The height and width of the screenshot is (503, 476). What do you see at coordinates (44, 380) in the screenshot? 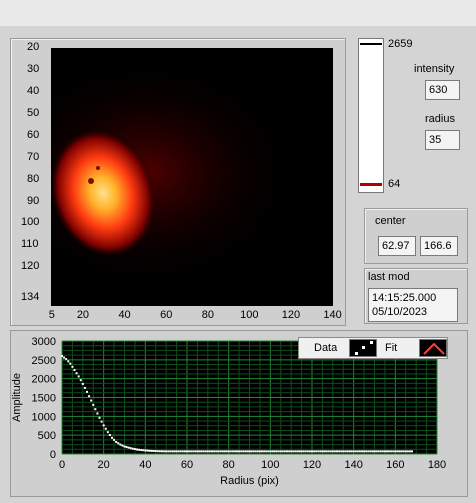
I see `chart-y-tick: 2000` at bounding box center [44, 380].